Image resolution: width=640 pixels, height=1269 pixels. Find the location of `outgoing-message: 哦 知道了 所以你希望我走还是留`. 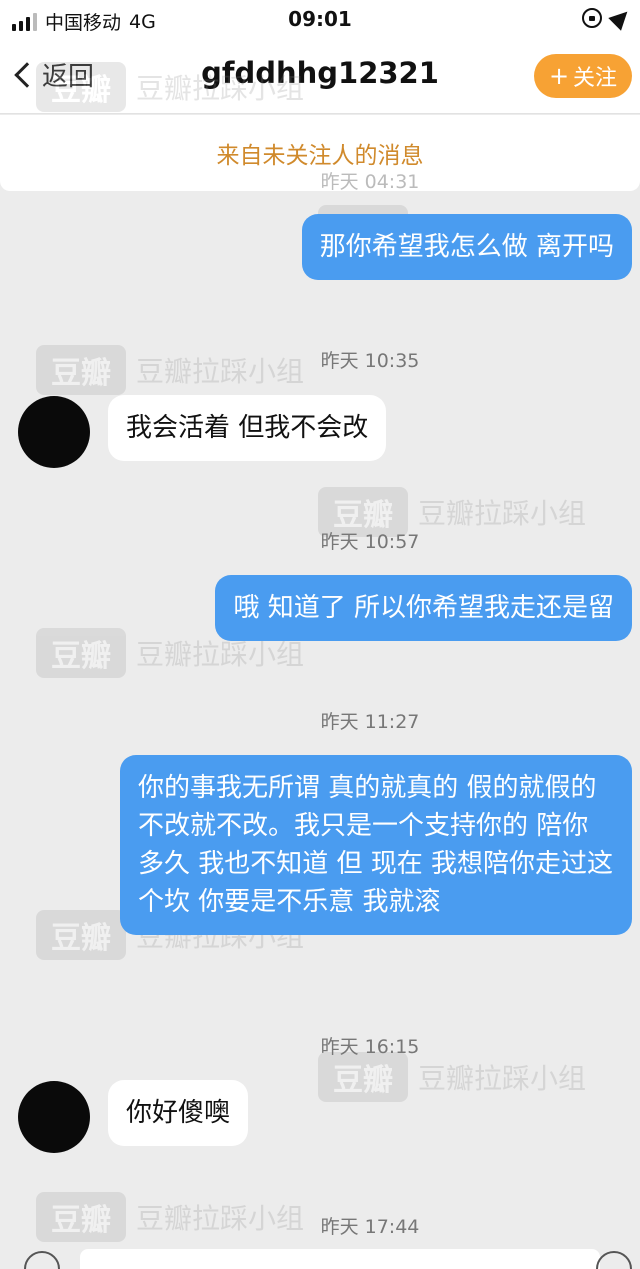

outgoing-message: 哦 知道了 所以你希望我走还是留 is located at coordinates (423, 608).